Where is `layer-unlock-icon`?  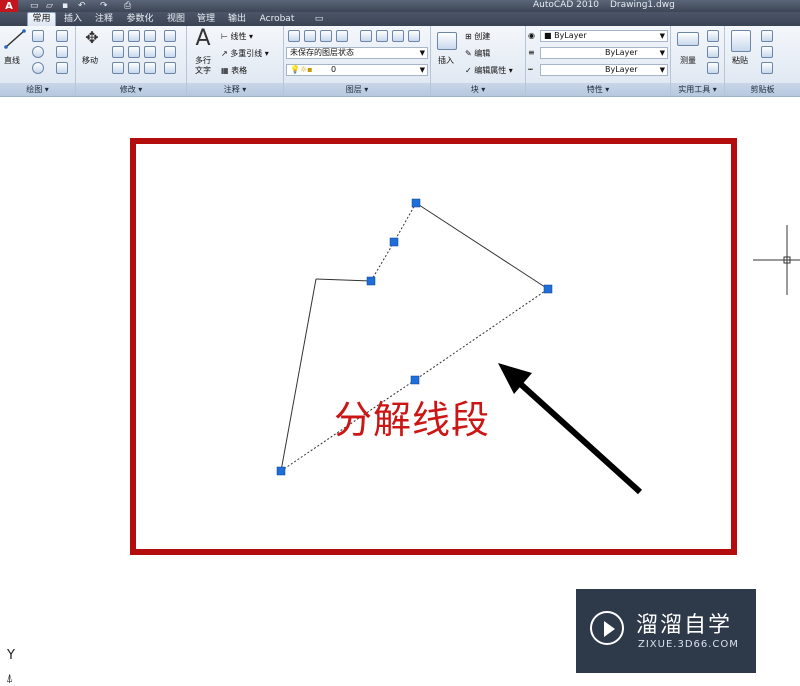
layer-unlock-icon is located at coordinates (414, 36).